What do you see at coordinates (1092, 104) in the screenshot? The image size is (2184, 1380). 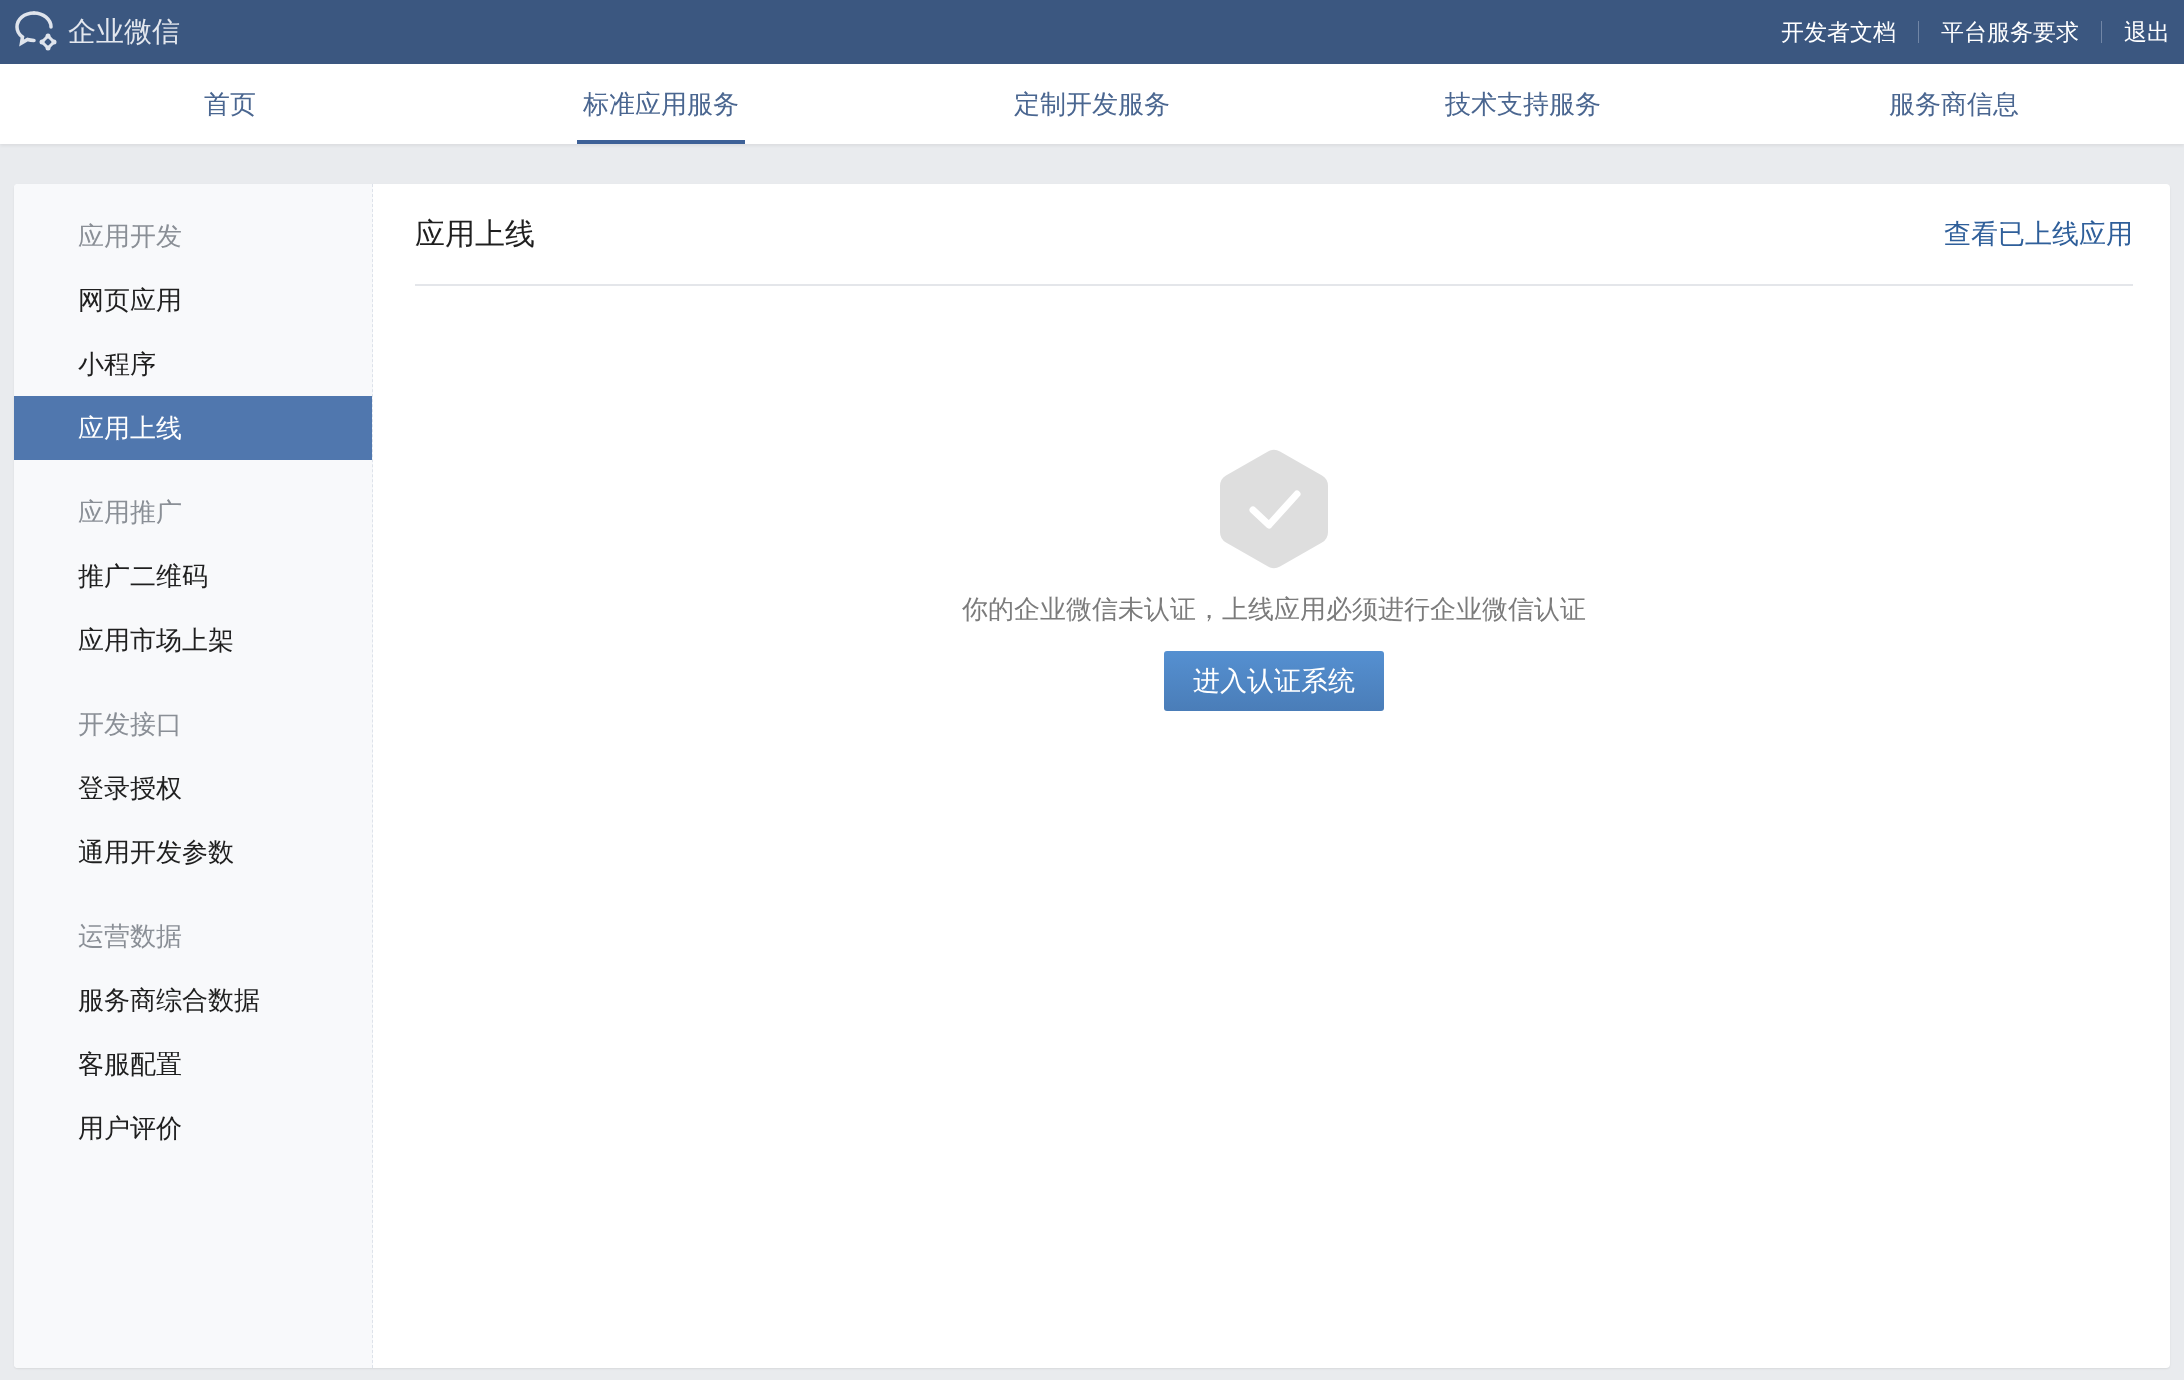 I see `nav-tab: 定制开发服务` at bounding box center [1092, 104].